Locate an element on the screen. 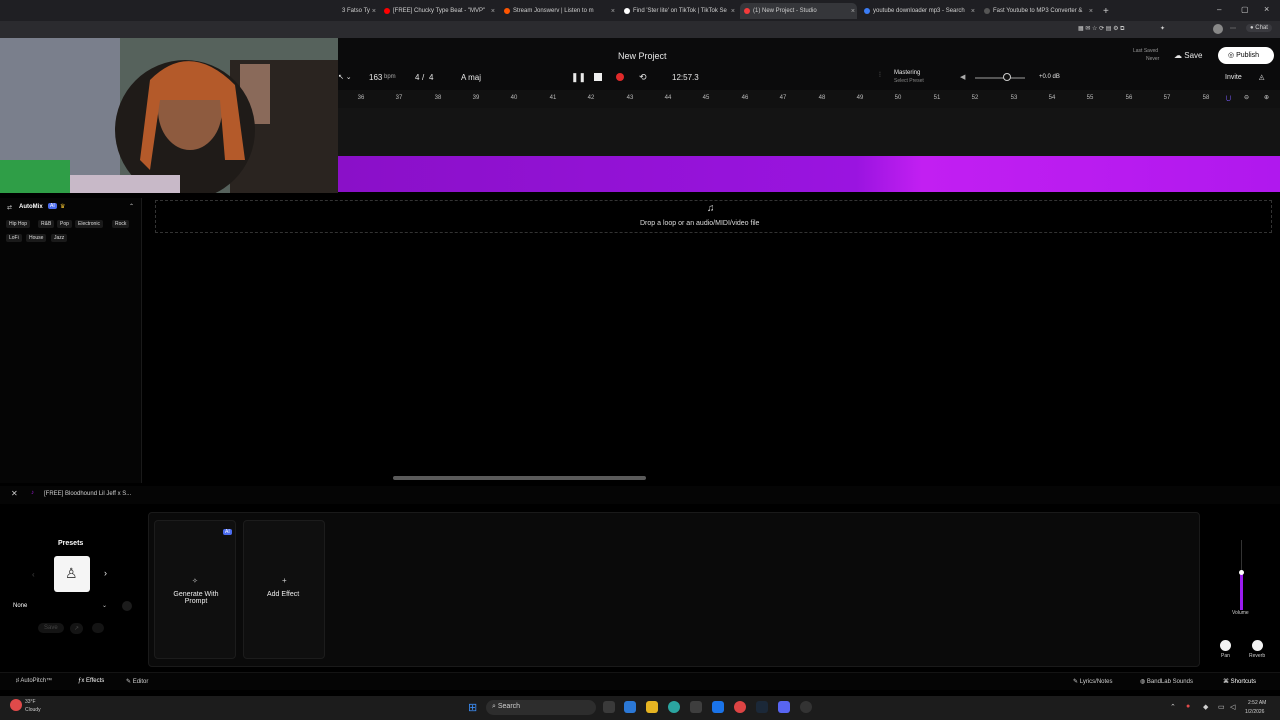 The image size is (1280, 720). key-select: A maj is located at coordinates (471, 77).